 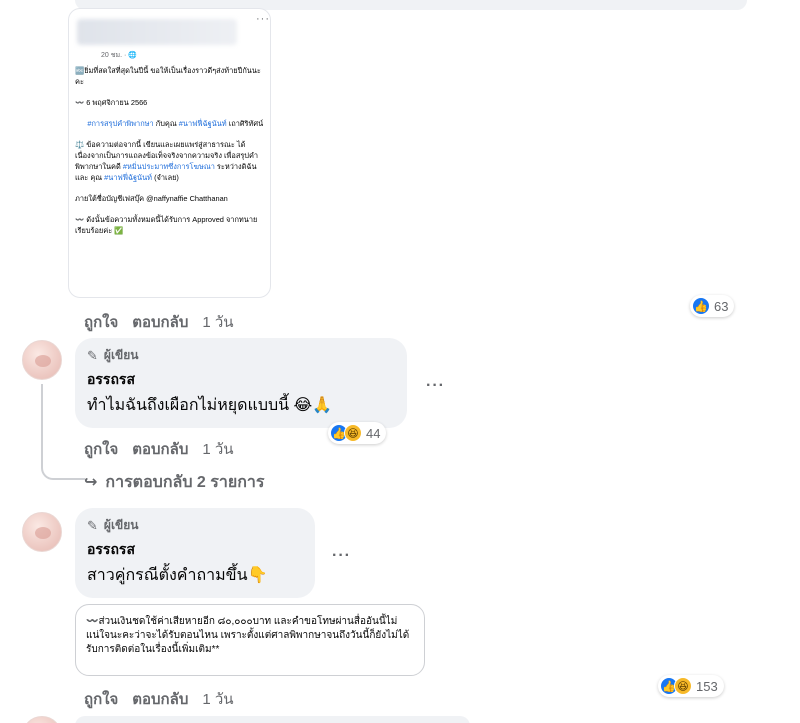 I want to click on reaction-summary: 👍 😆 153, so click(x=691, y=686).